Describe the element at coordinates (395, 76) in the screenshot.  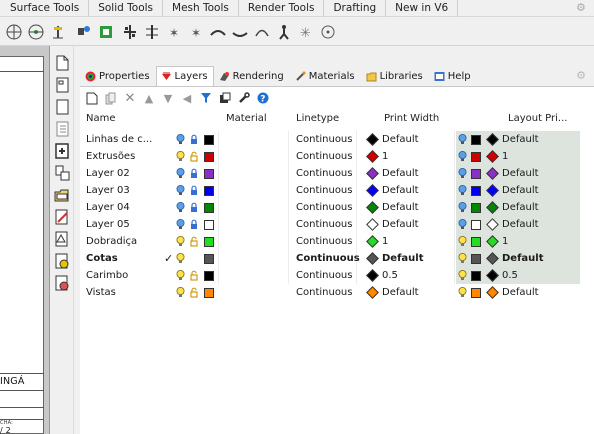
I see `tab-libraries: Libraries` at that location.